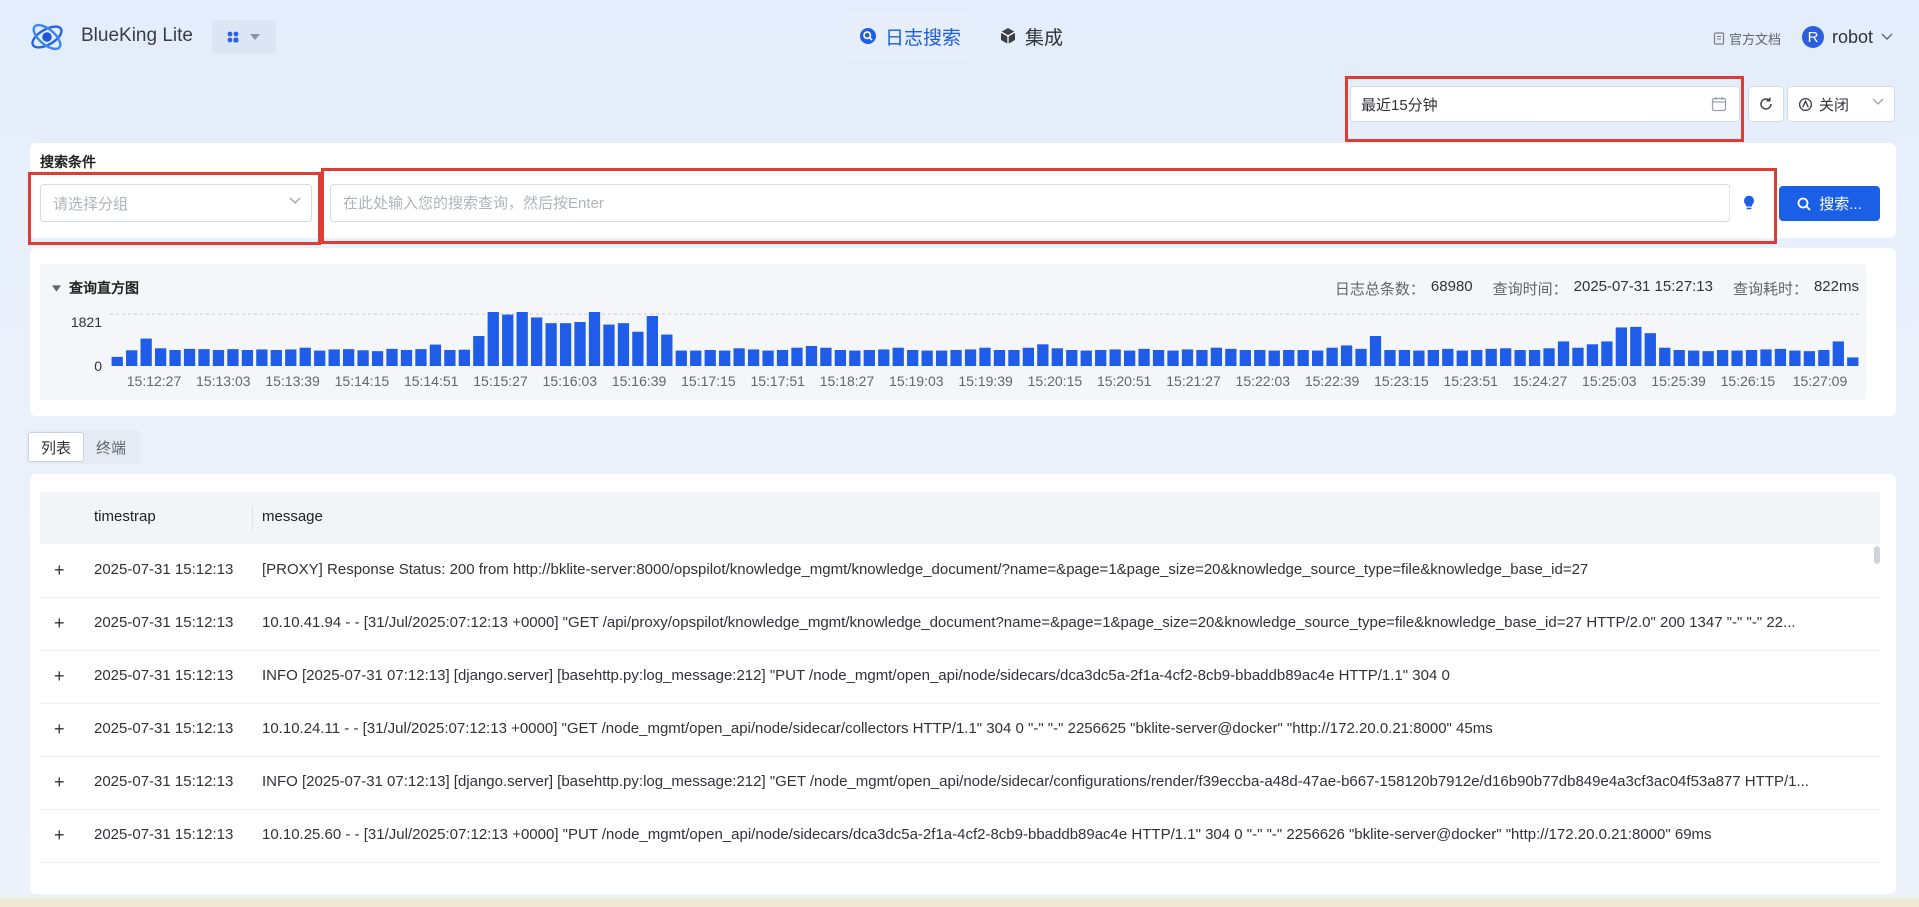  What do you see at coordinates (98, 366) in the screenshot?
I see `y-axis-min-label: 0` at bounding box center [98, 366].